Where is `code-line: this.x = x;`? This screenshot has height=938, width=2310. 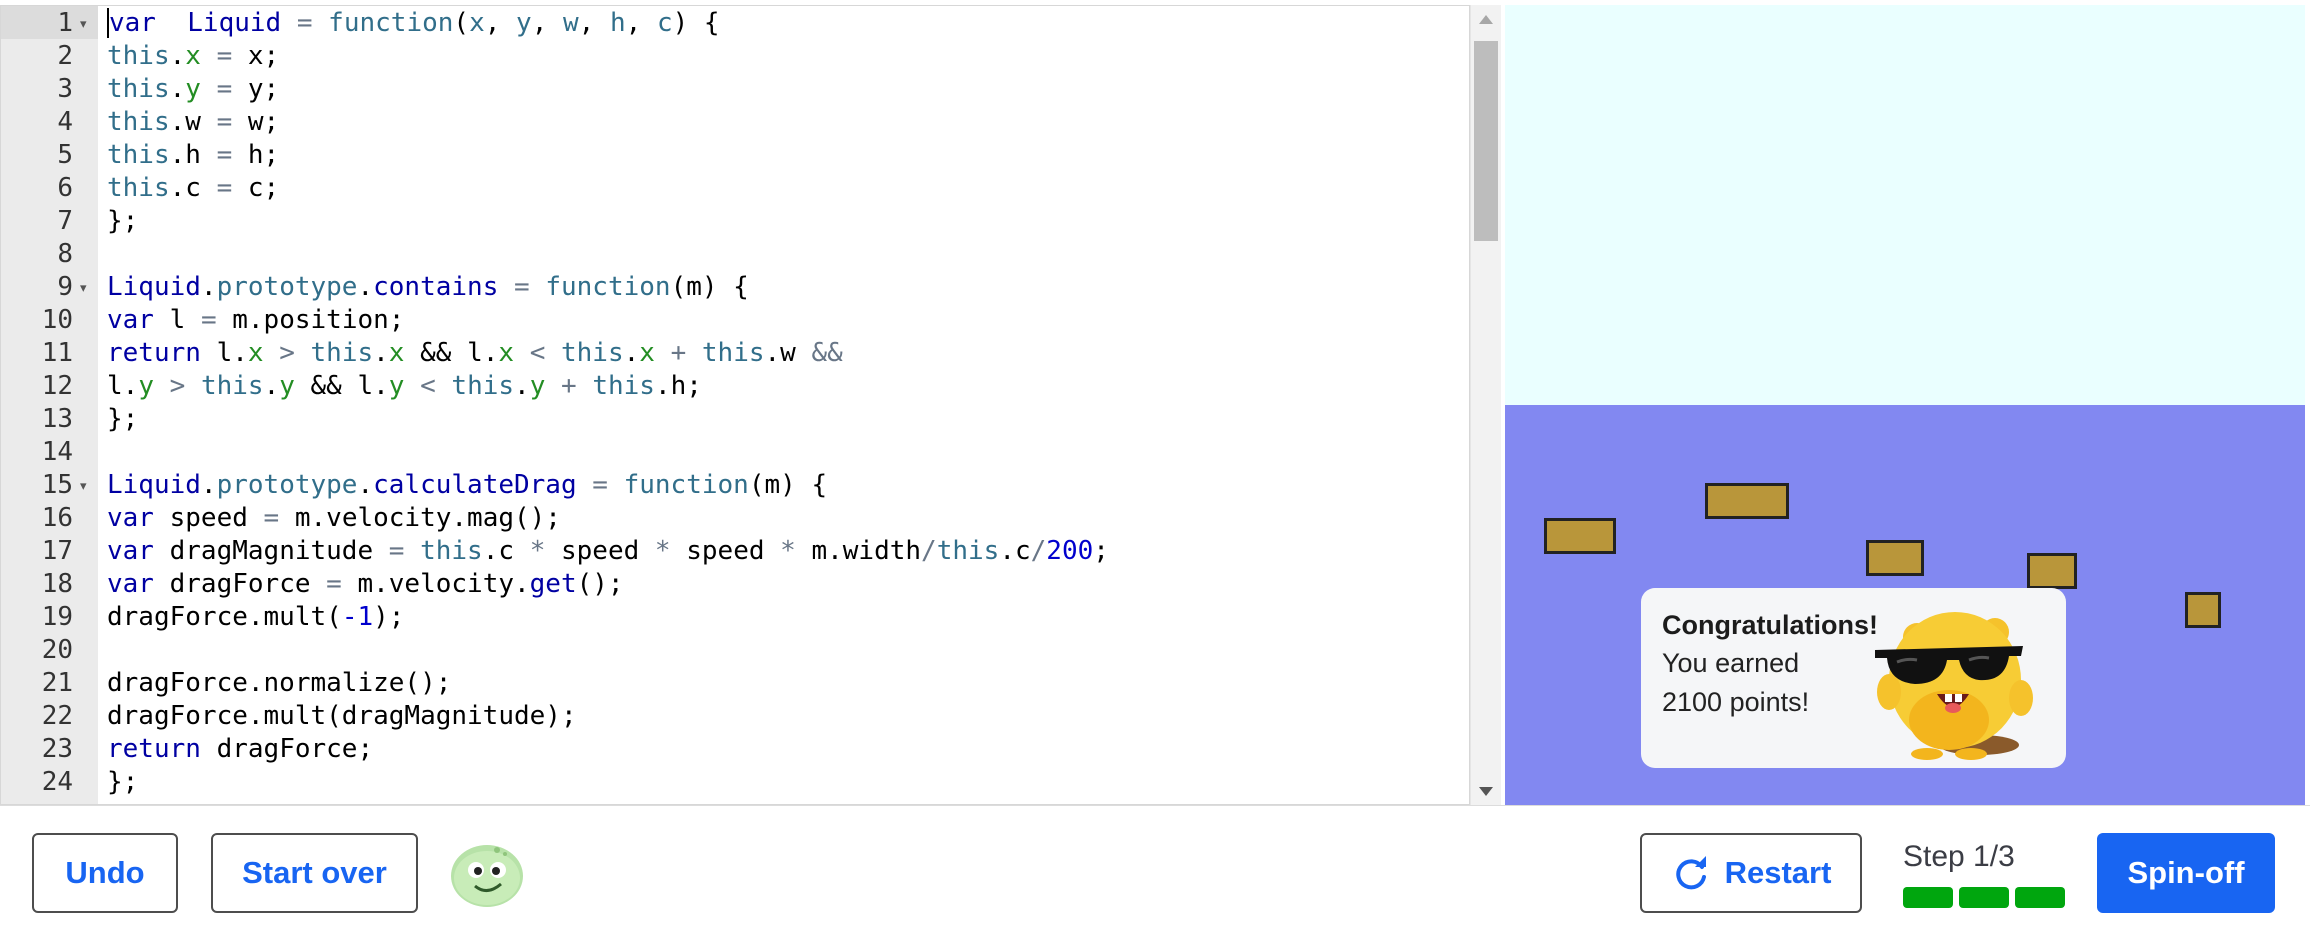
code-line: this.x = x; is located at coordinates (193, 56).